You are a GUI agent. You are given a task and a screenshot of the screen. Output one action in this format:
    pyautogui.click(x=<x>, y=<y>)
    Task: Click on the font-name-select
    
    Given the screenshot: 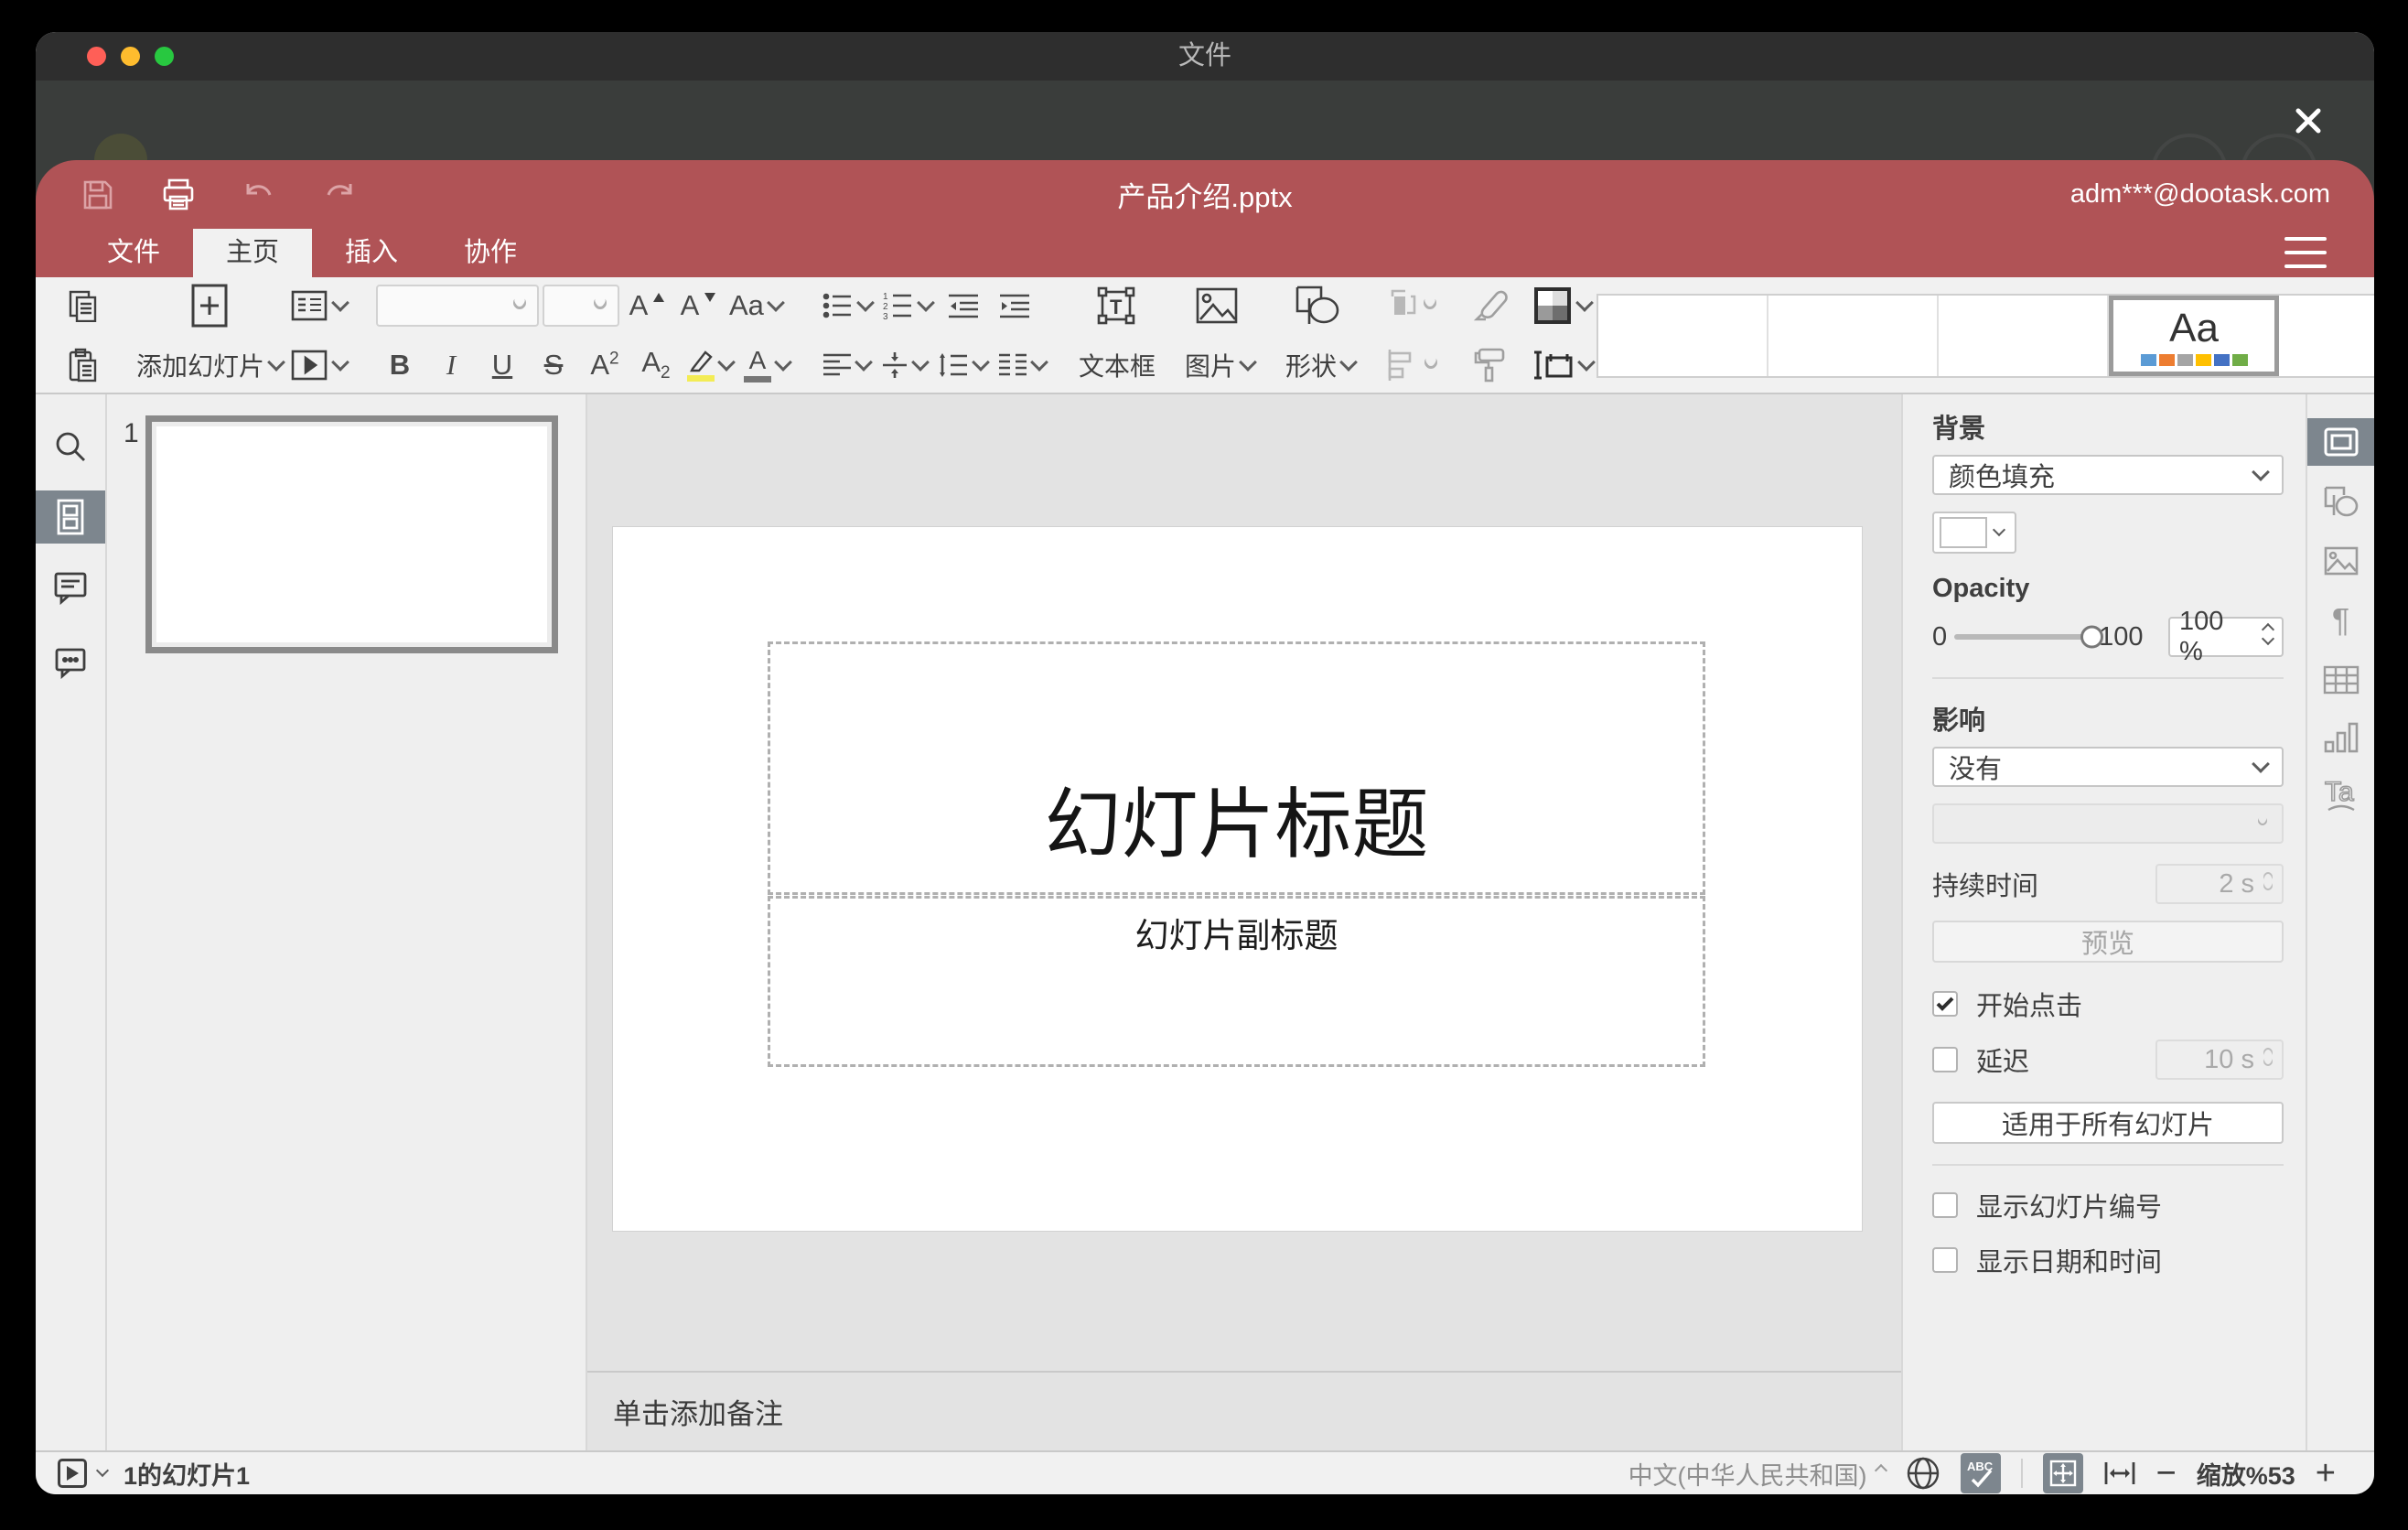 What is the action you would take?
    pyautogui.click(x=457, y=306)
    